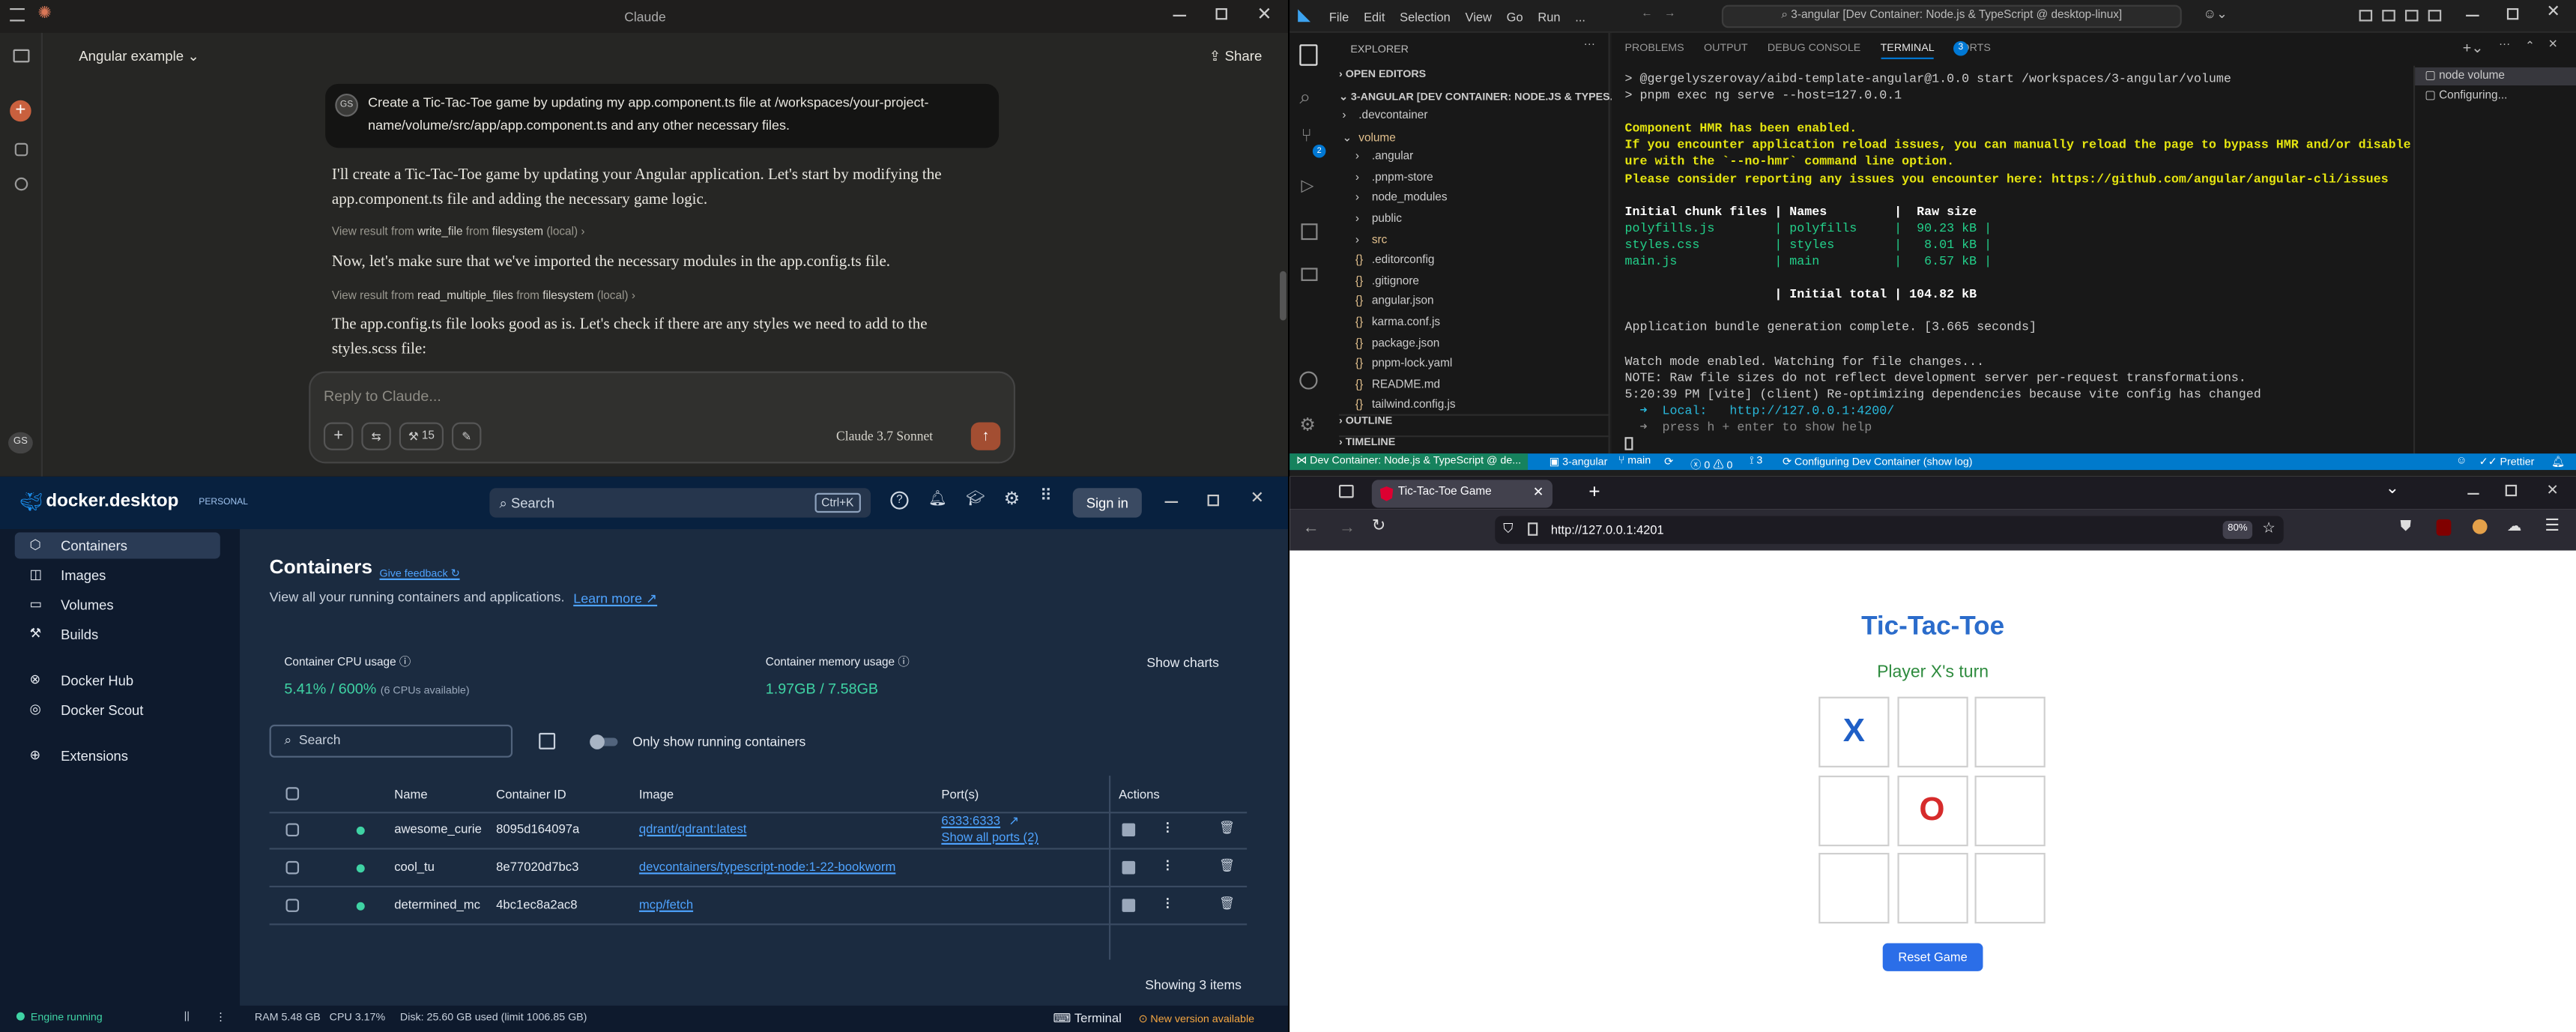 The width and height of the screenshot is (2576, 1032). I want to click on projects-icon, so click(21, 184).